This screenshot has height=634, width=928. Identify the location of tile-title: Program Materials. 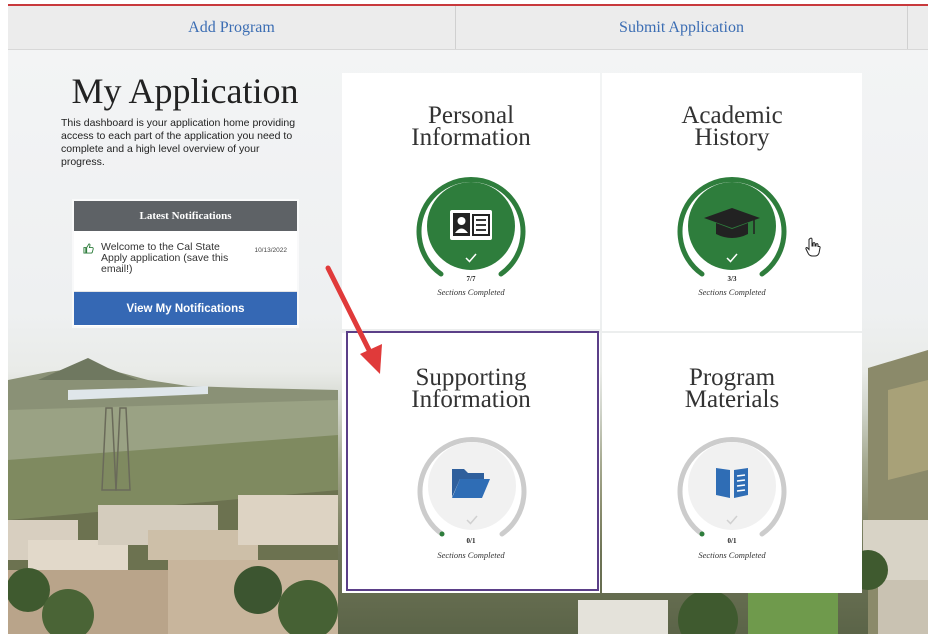
(732, 388).